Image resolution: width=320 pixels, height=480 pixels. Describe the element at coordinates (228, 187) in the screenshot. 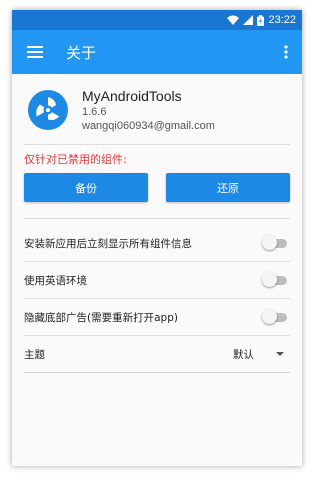

I see `restore-button: 还原` at that location.